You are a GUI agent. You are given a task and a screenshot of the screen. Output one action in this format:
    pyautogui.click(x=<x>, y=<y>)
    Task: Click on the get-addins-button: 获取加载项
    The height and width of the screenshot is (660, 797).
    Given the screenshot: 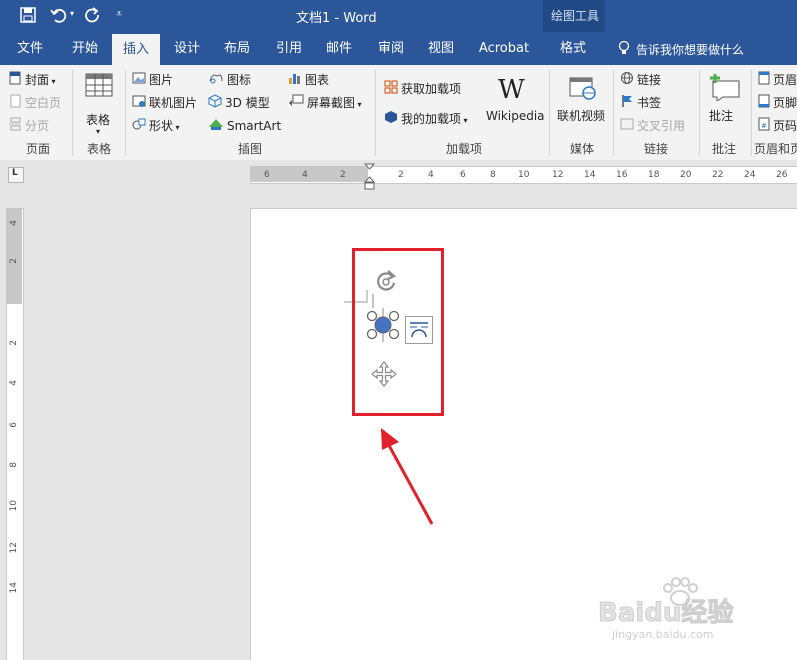 What is the action you would take?
    pyautogui.click(x=422, y=89)
    